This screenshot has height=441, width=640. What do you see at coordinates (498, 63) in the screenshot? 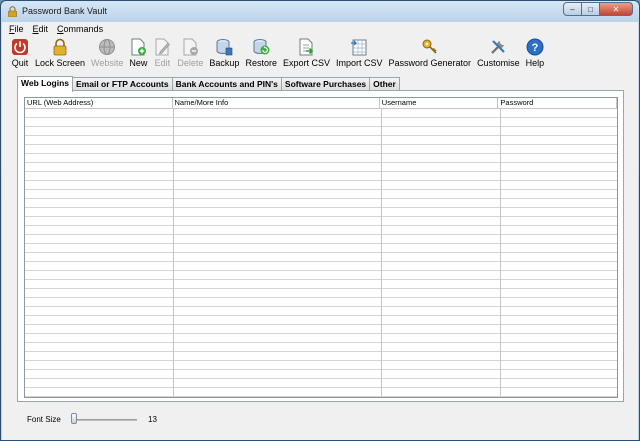
I see `customise-label: Customise` at bounding box center [498, 63].